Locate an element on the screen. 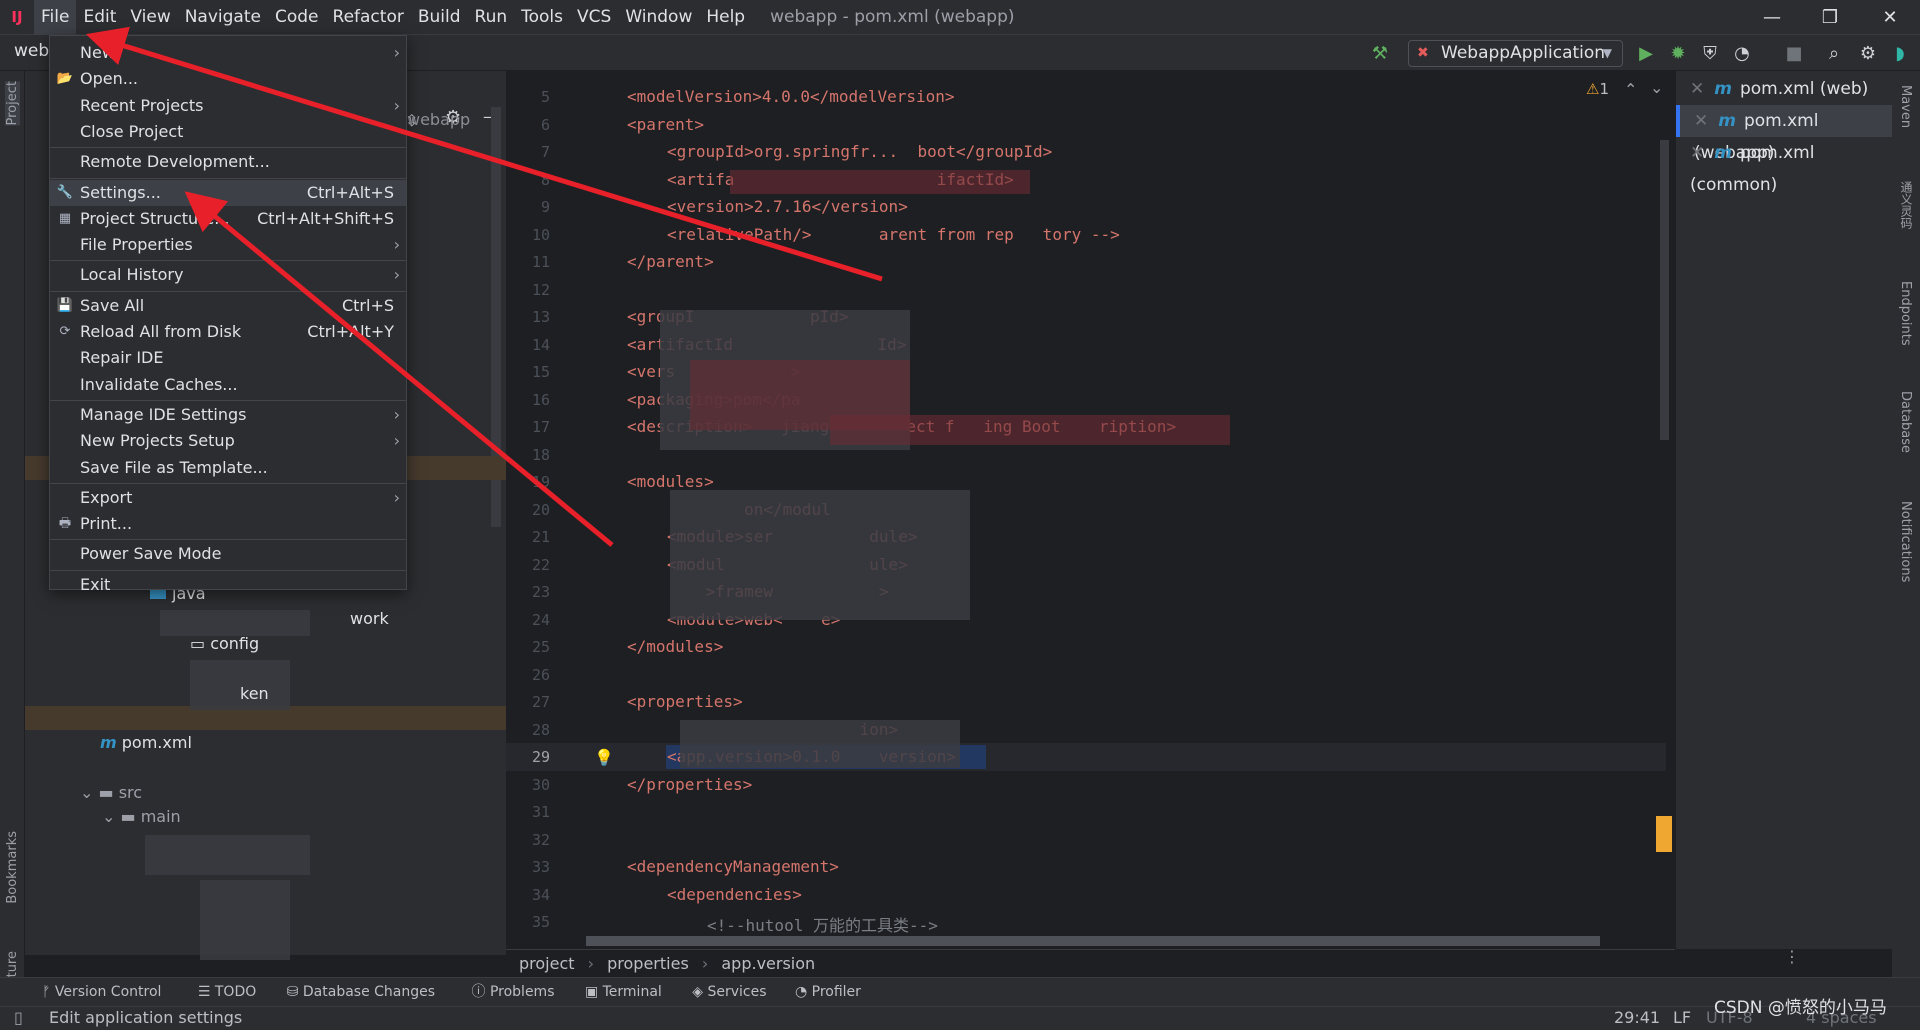 This screenshot has width=1920, height=1030. arrow-to-file-menu is located at coordinates (484, 154).